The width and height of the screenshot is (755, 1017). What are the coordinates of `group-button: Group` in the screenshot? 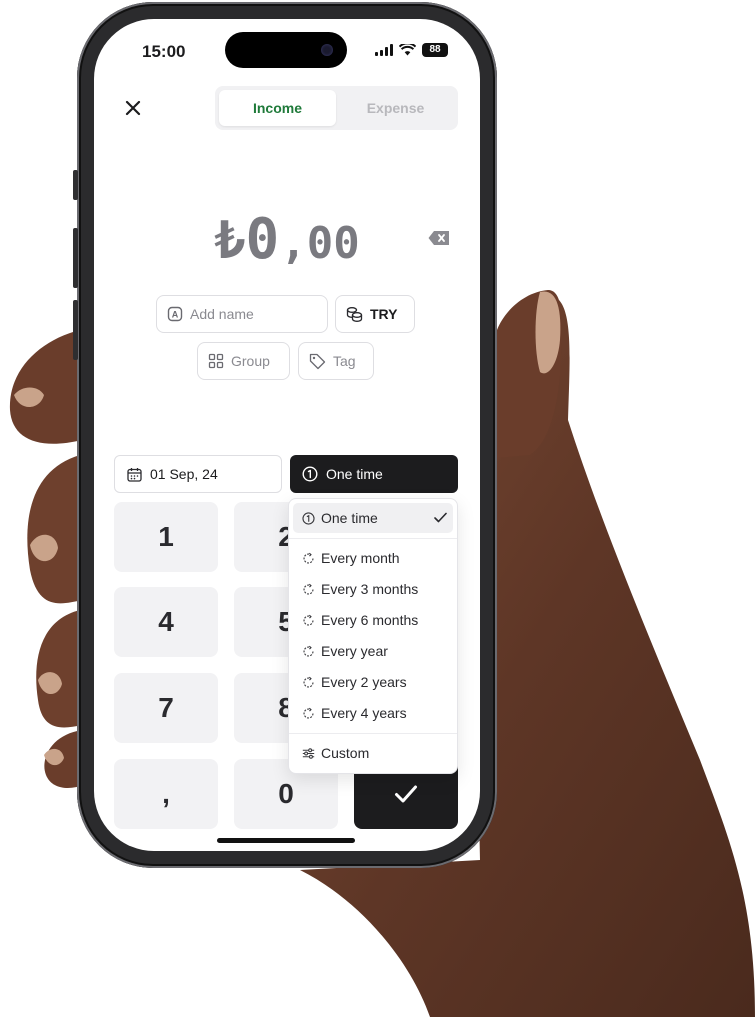 It's located at (243, 361).